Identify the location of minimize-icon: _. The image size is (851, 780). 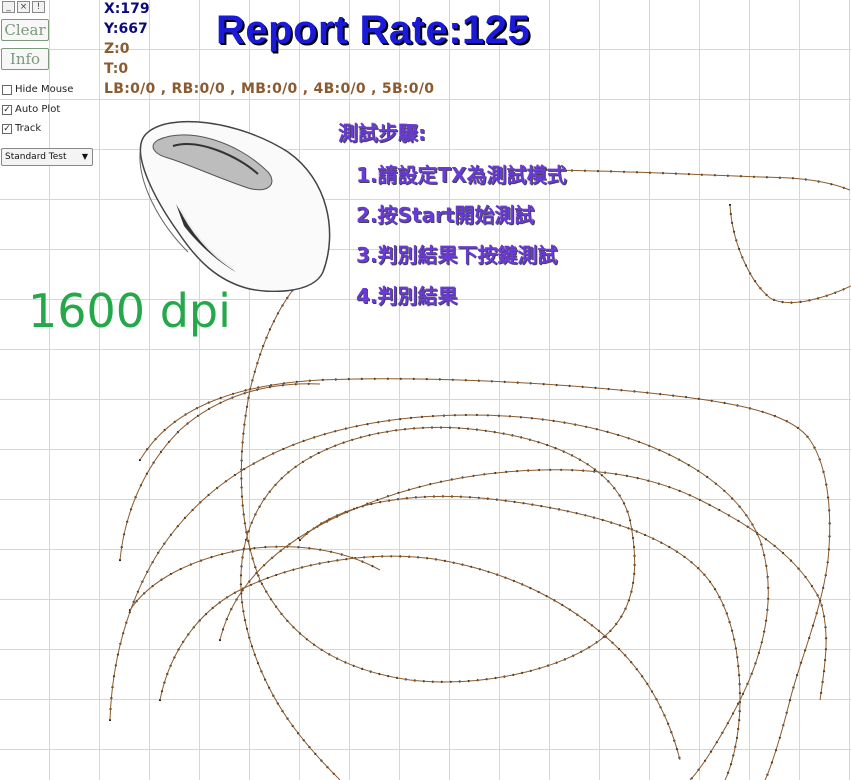
(8, 7).